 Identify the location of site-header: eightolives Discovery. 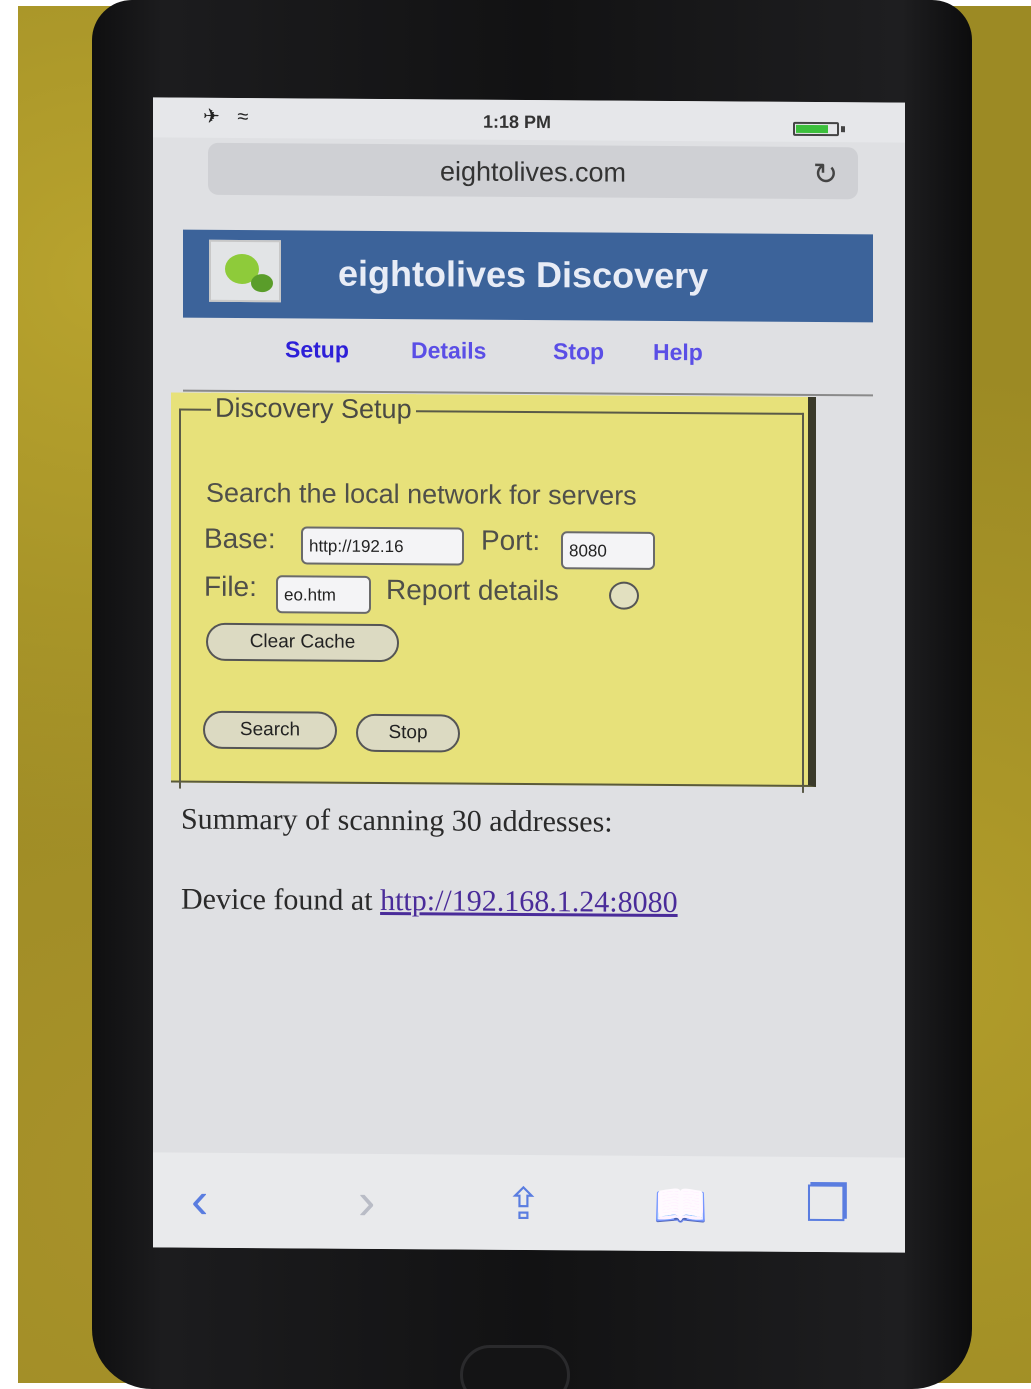
(528, 276).